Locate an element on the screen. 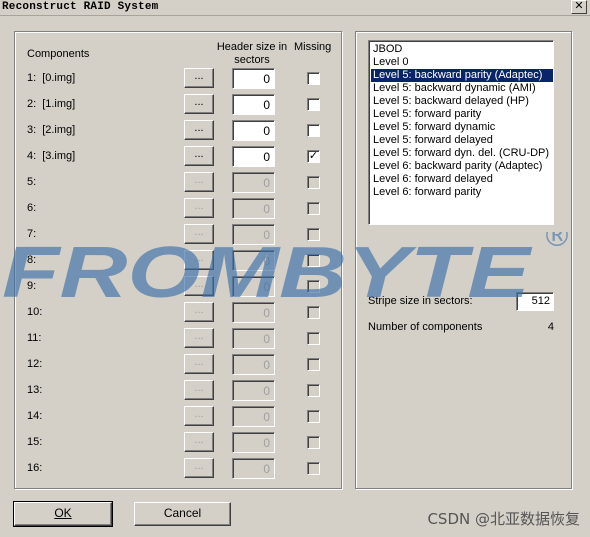 Image resolution: width=590 pixels, height=537 pixels. raid-level-item: Level 6: forward delayed is located at coordinates (462, 179).